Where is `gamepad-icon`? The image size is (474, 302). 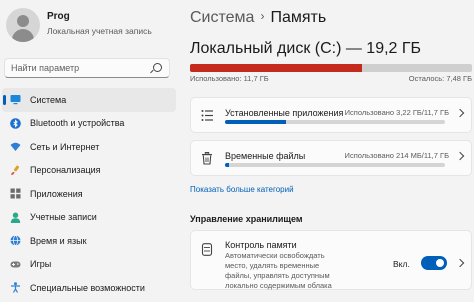
gamepad-icon is located at coordinates (15, 264).